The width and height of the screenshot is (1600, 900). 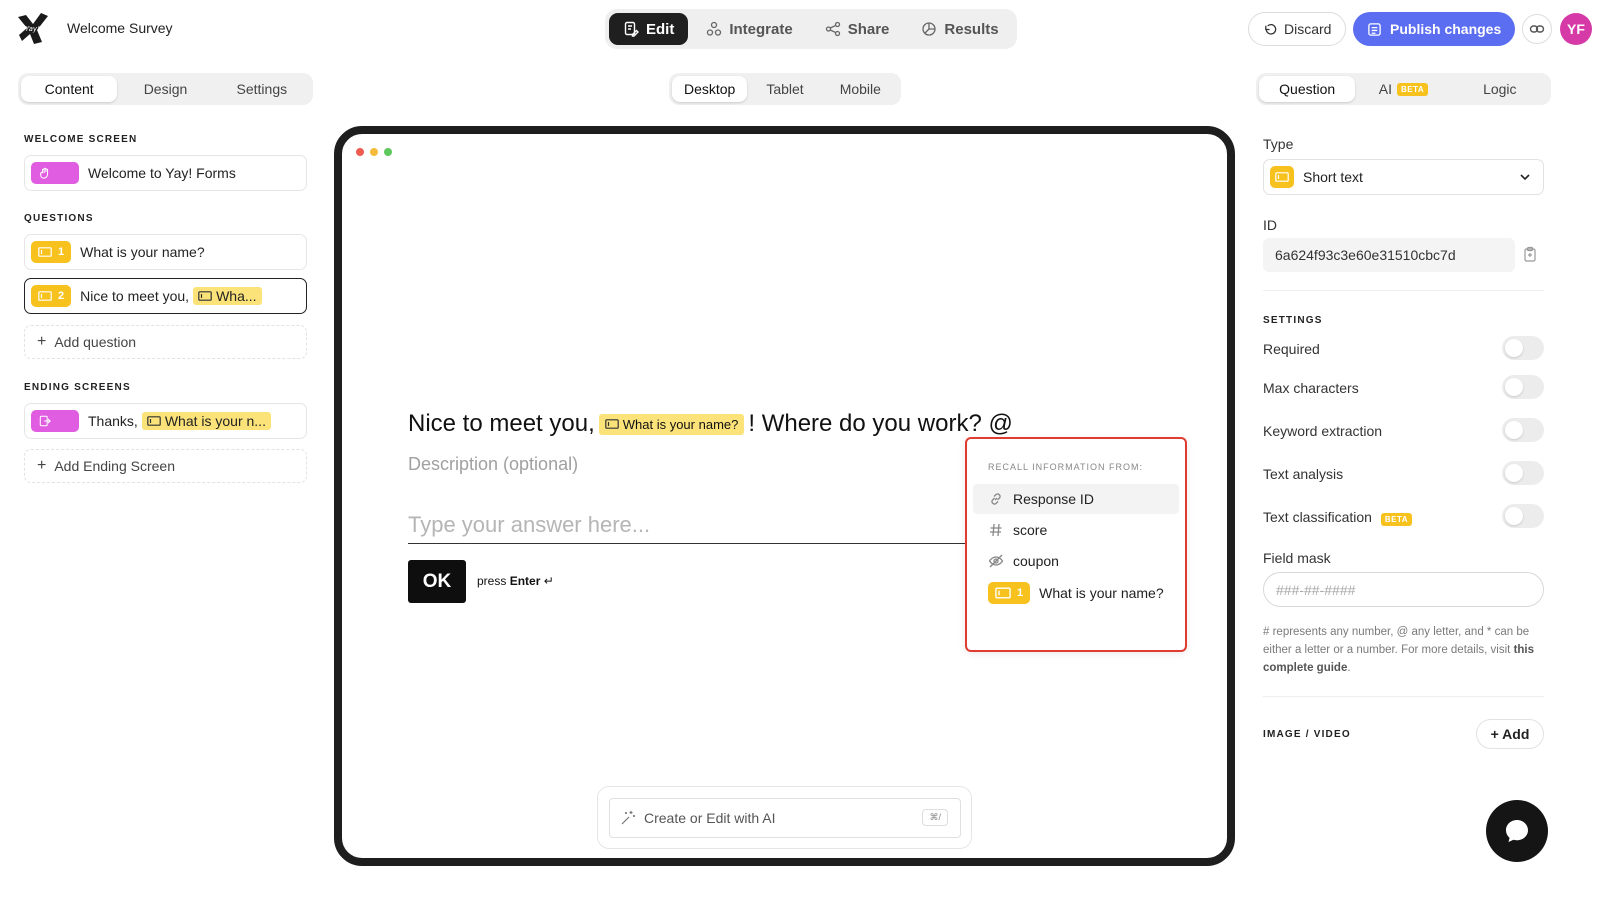 What do you see at coordinates (1500, 89) in the screenshot?
I see `tab-logic: Logic` at bounding box center [1500, 89].